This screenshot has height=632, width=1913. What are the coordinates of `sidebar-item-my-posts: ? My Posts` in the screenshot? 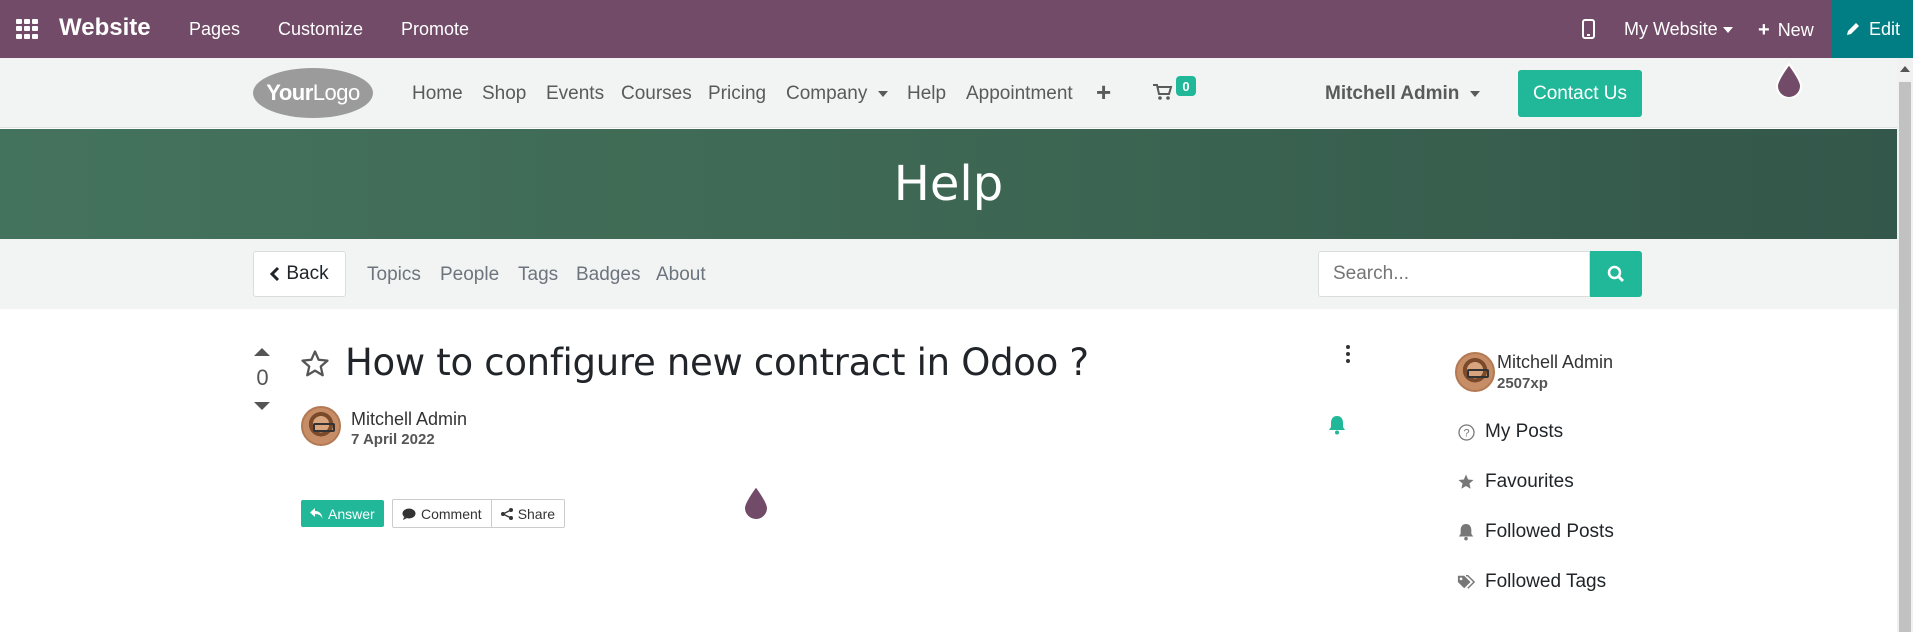 It's located at (1510, 432).